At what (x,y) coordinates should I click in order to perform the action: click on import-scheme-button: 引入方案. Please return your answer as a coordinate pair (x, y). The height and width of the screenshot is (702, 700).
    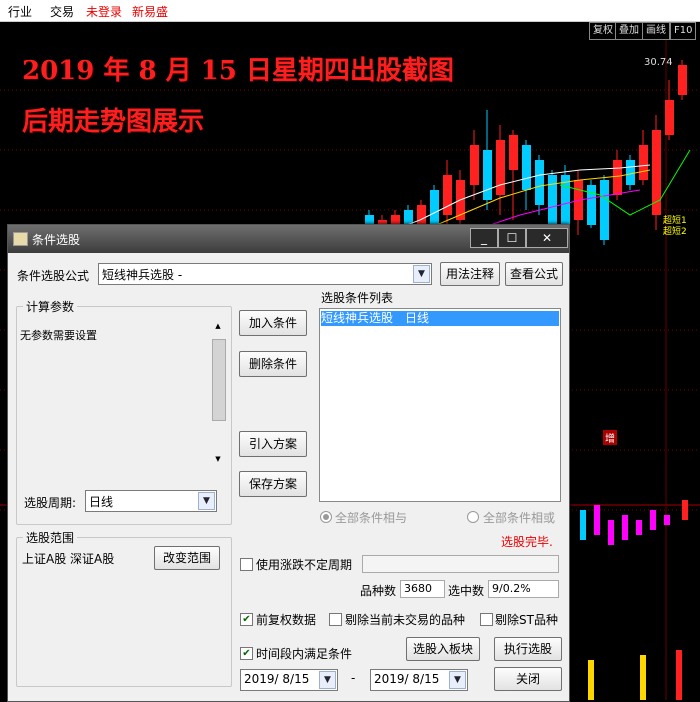
    Looking at the image, I should click on (273, 444).